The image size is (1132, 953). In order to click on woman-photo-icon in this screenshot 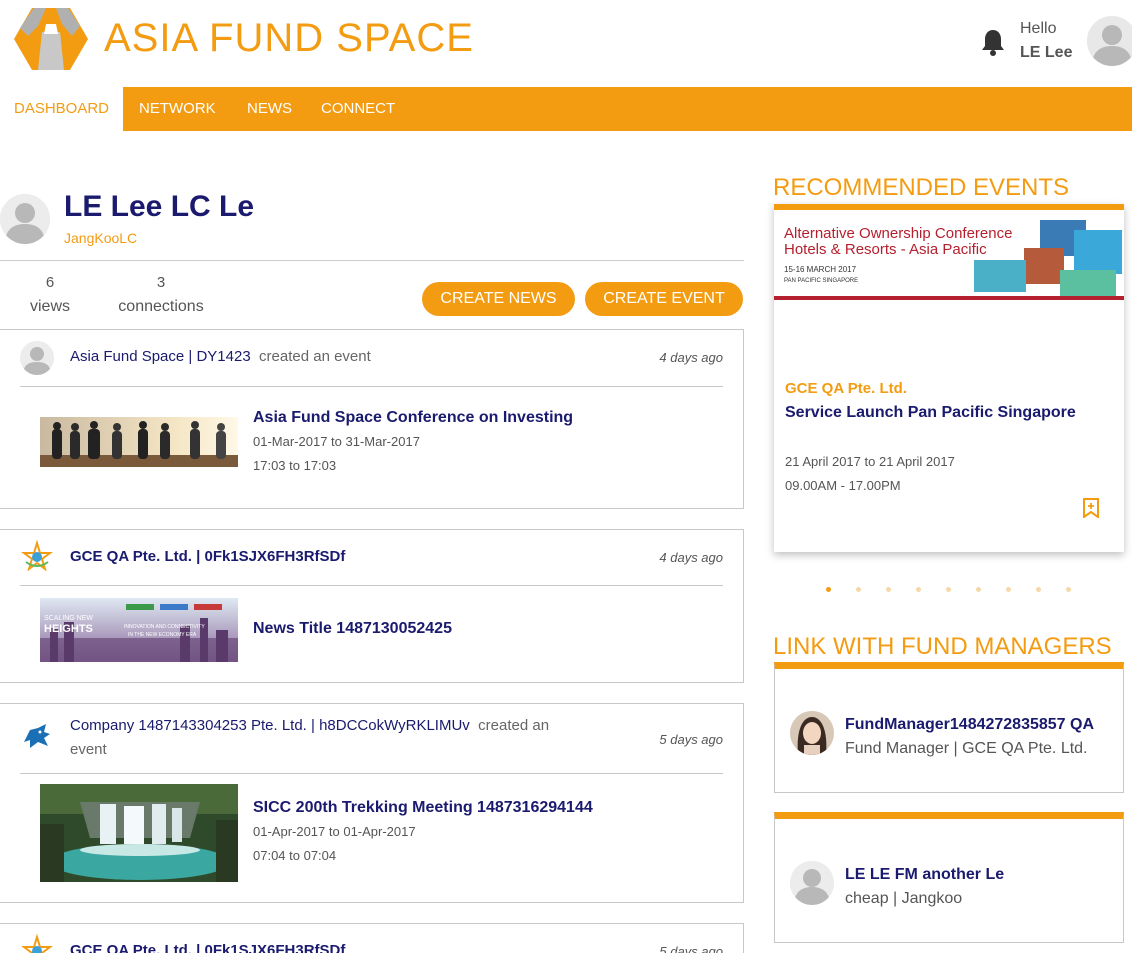, I will do `click(812, 733)`.